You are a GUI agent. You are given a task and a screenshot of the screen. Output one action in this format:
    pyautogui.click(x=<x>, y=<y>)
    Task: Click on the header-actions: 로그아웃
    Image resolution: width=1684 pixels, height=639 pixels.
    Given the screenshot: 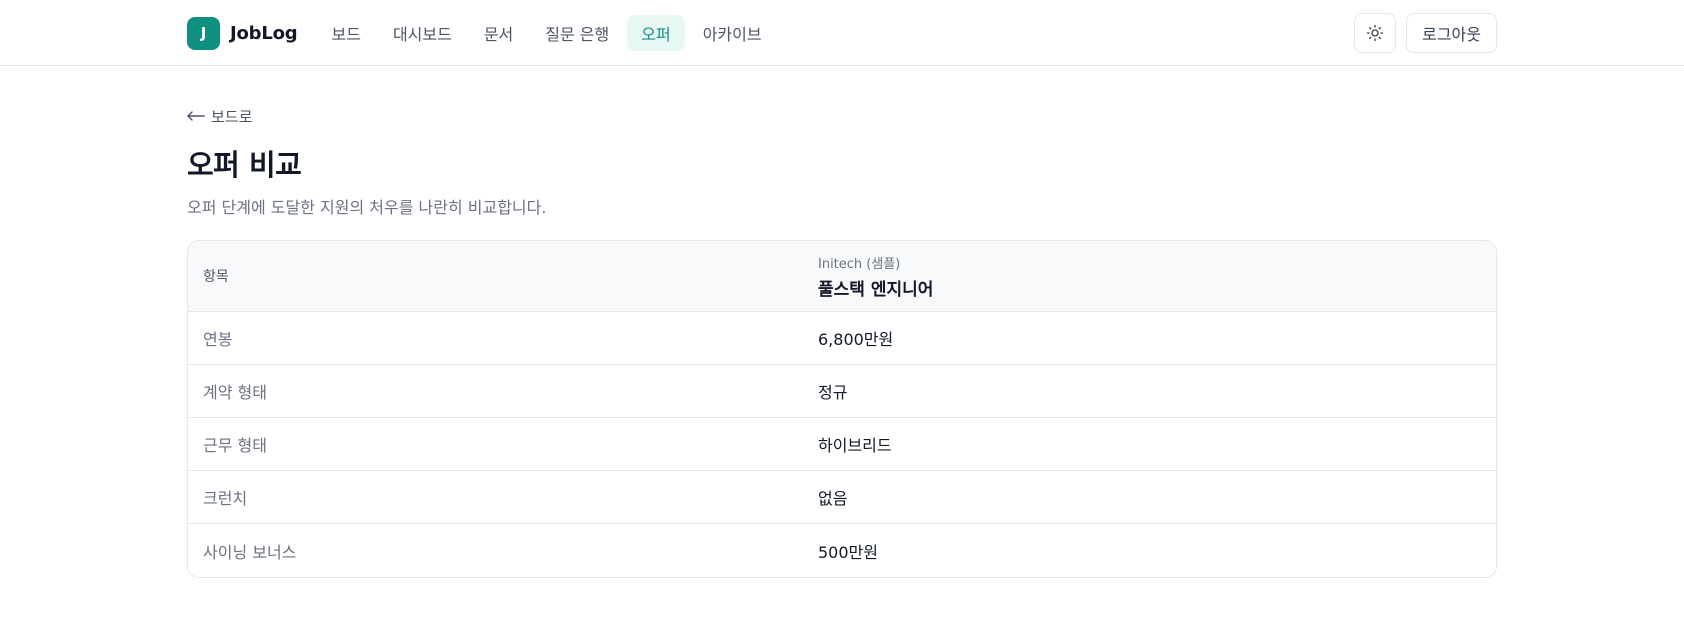 What is the action you would take?
    pyautogui.click(x=1425, y=33)
    